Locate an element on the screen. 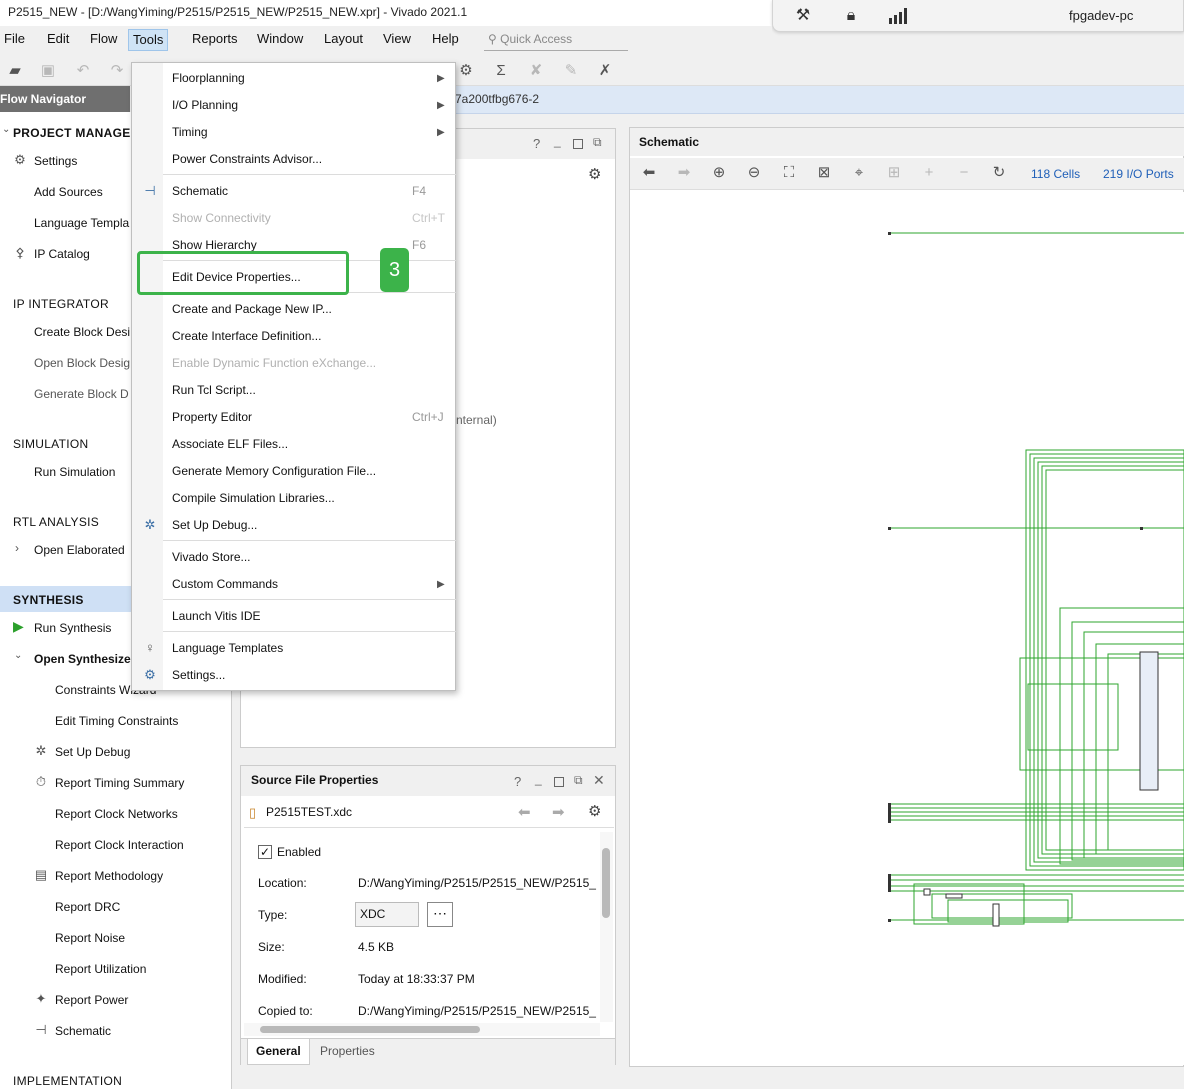 The width and height of the screenshot is (1184, 1089). vertical-scrollbar is located at coordinates (606, 927).